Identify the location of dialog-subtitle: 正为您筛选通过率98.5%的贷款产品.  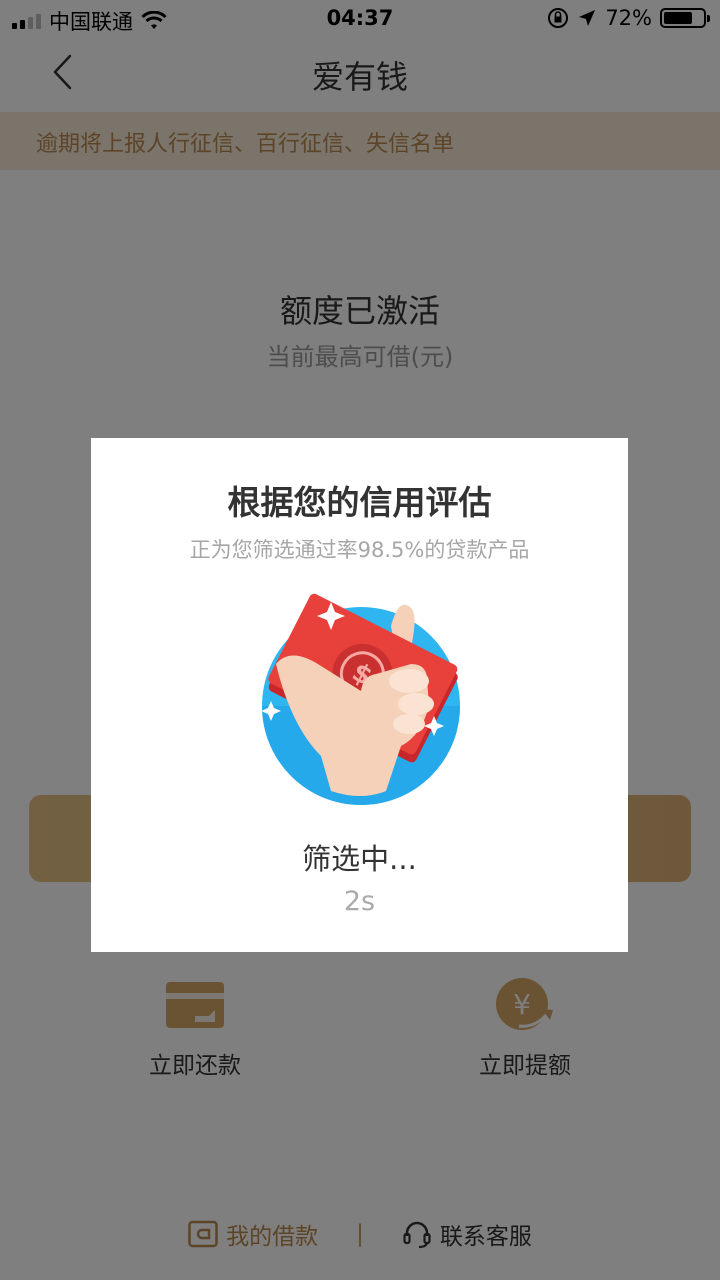
(359, 550).